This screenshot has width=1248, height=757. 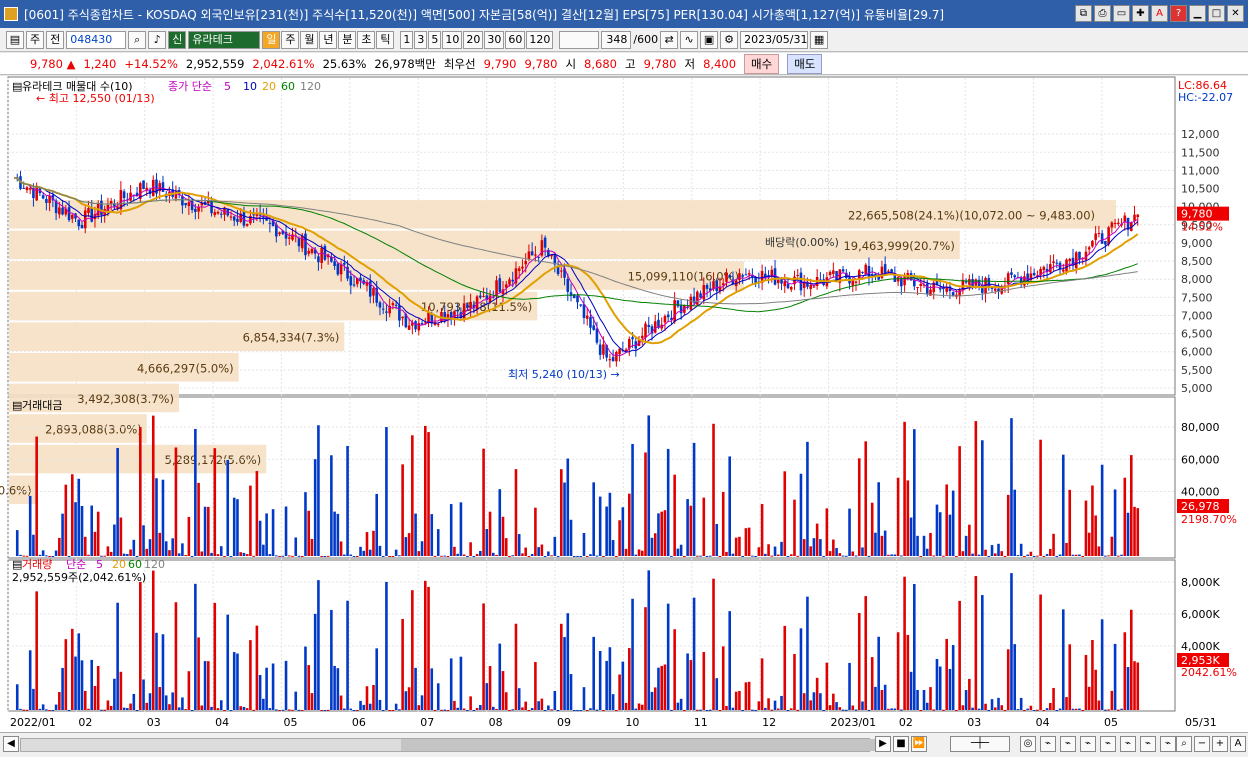 I want to click on scroll-track, so click(x=455, y=745).